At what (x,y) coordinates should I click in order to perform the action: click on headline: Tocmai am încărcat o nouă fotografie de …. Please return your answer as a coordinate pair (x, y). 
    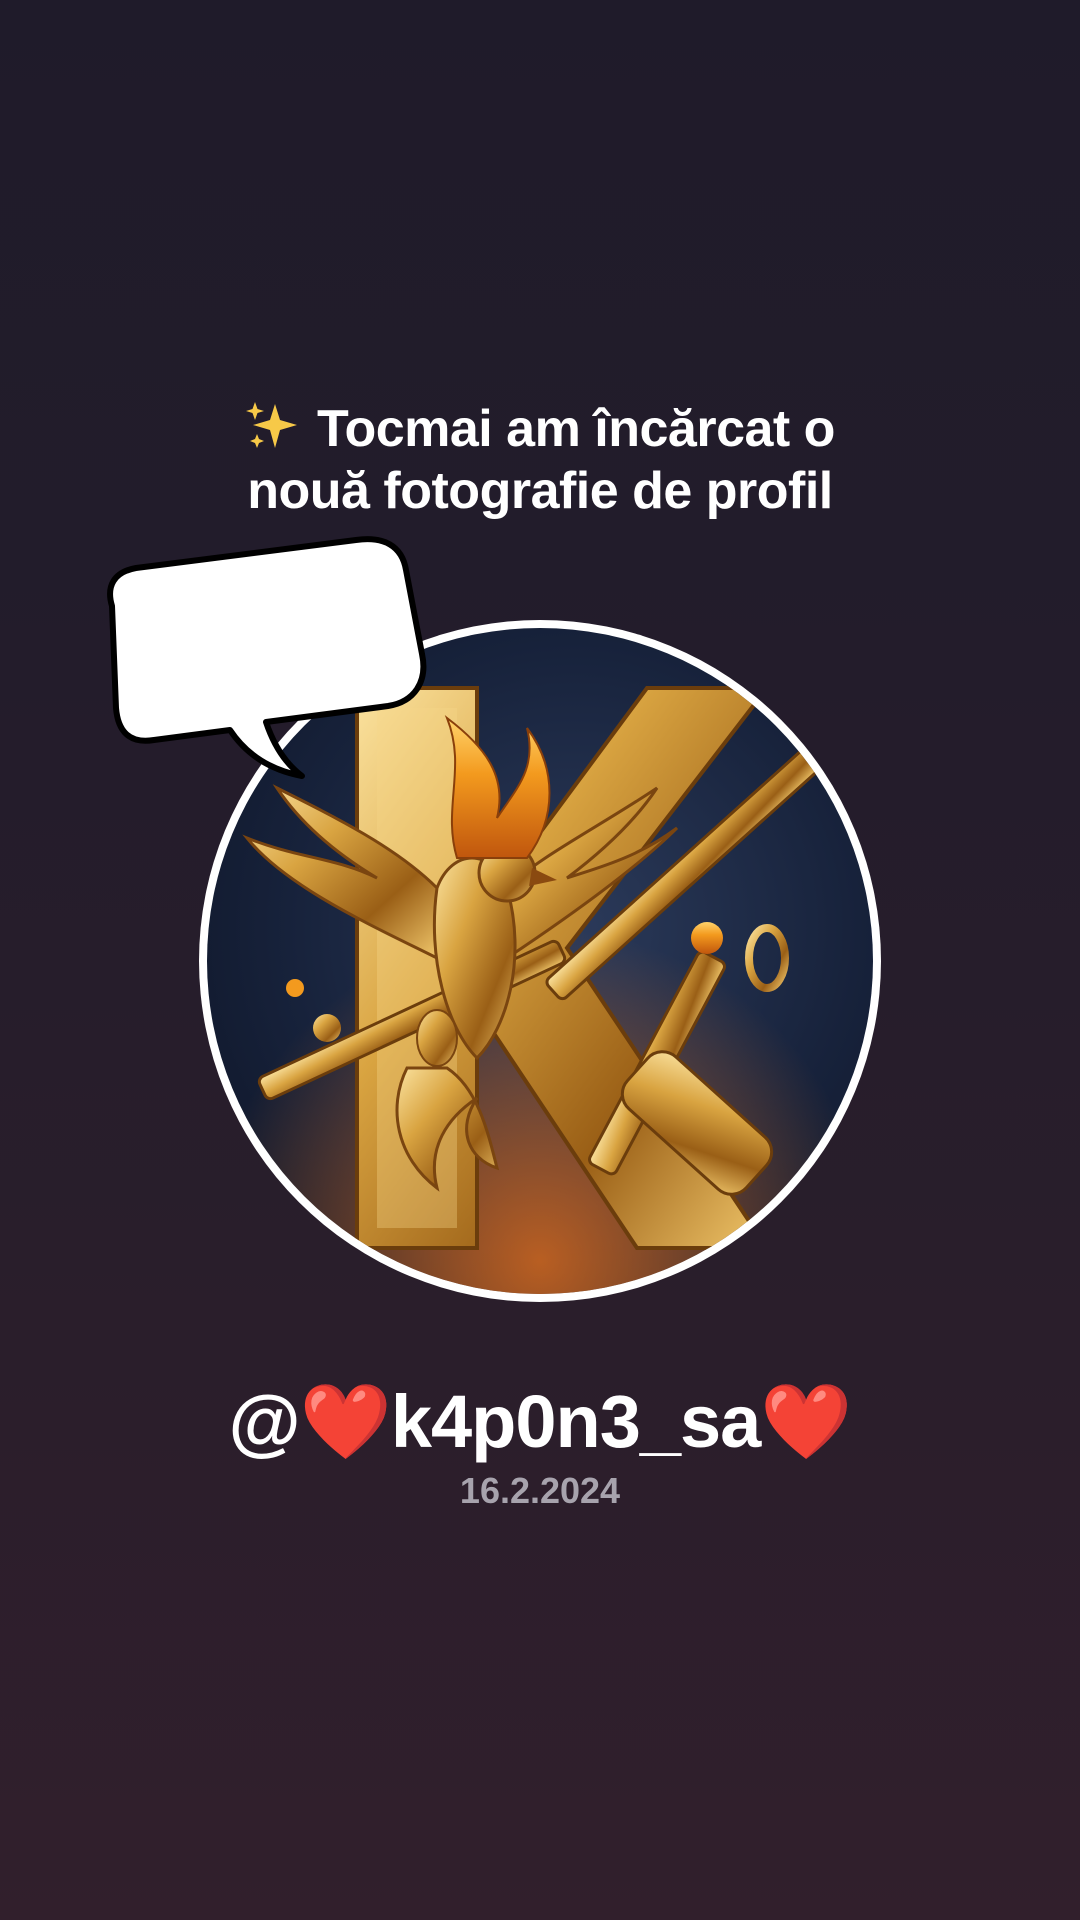
    Looking at the image, I should click on (540, 460).